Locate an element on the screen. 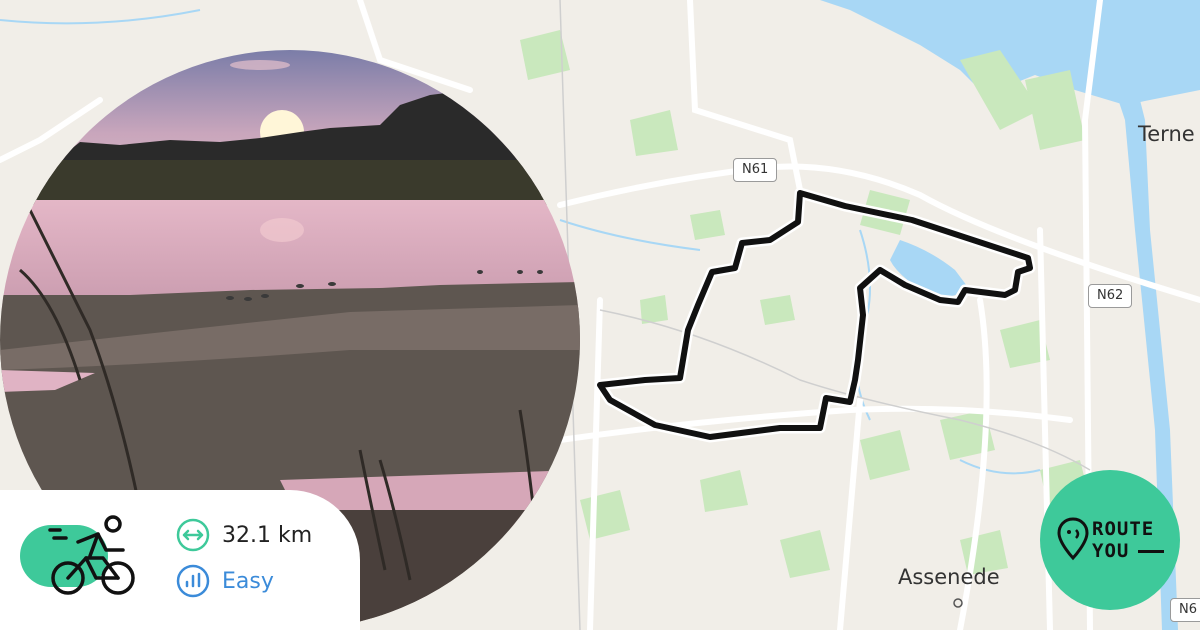 Image resolution: width=1200 pixels, height=630 pixels. route-info-card: 32.1 km Easy is located at coordinates (180, 560).